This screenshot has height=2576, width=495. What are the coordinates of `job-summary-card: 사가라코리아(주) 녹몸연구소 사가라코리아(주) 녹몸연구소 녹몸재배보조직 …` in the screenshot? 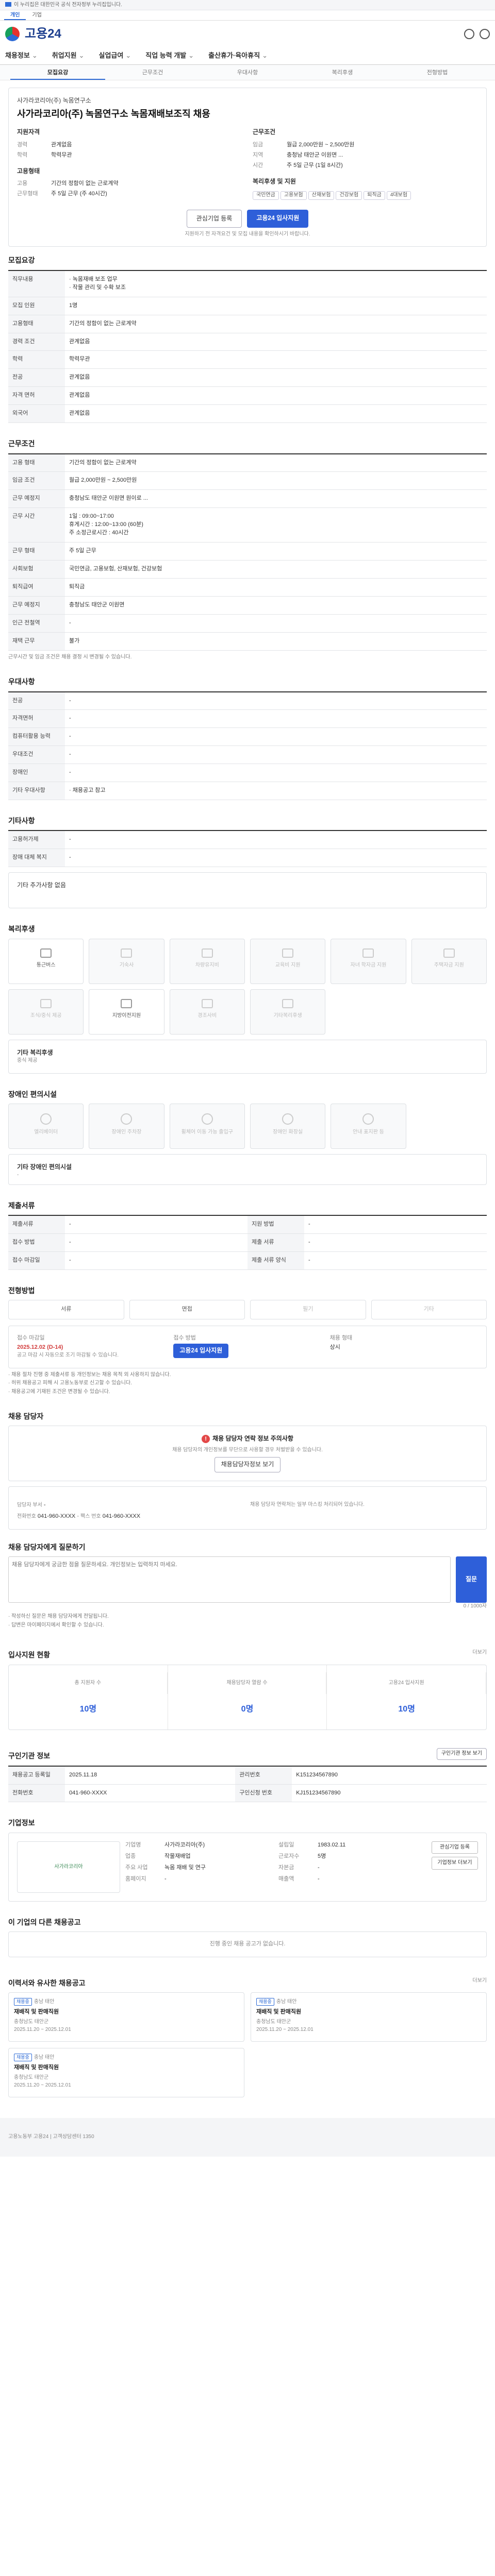 It's located at (247, 167).